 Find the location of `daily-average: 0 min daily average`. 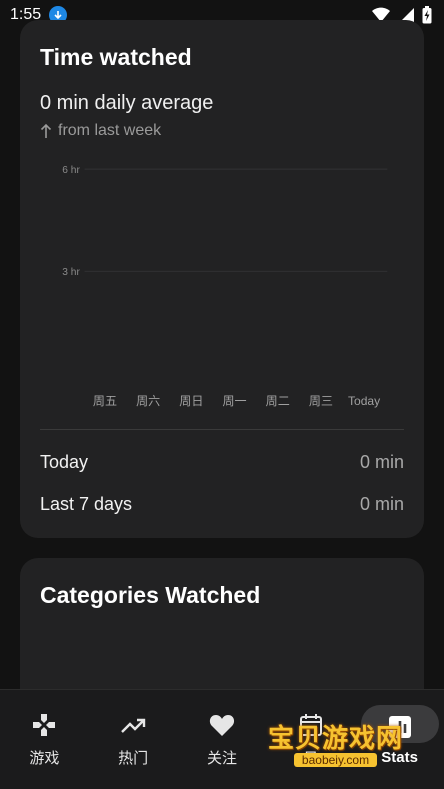

daily-average: 0 min daily average is located at coordinates (127, 103).